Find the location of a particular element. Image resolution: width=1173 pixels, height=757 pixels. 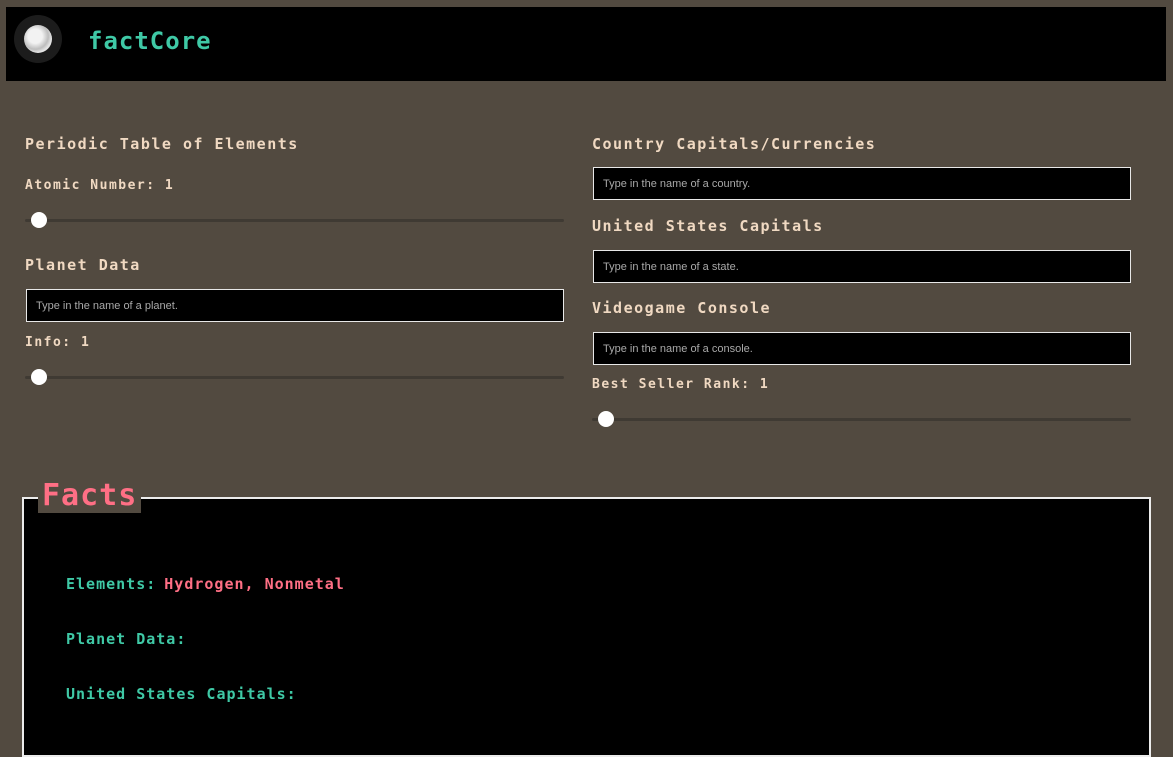

planet-info-slider is located at coordinates (294, 377).